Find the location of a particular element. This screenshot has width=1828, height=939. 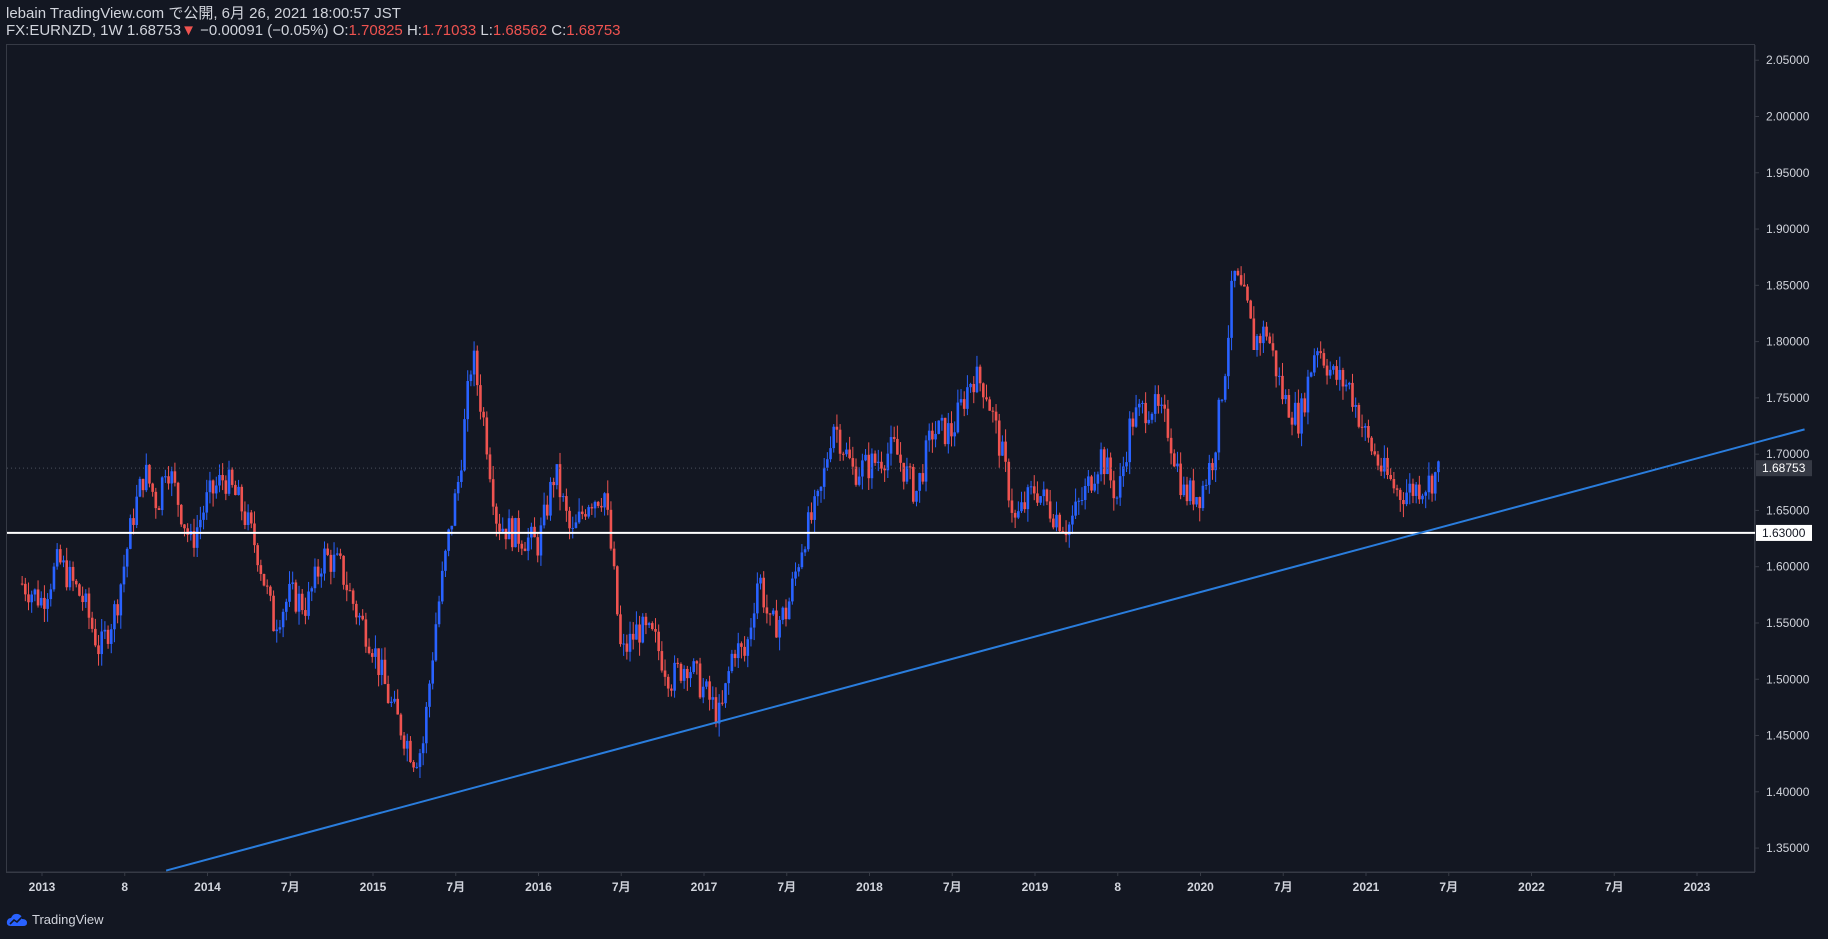

y-tick-label: 1.90000 is located at coordinates (1788, 229).